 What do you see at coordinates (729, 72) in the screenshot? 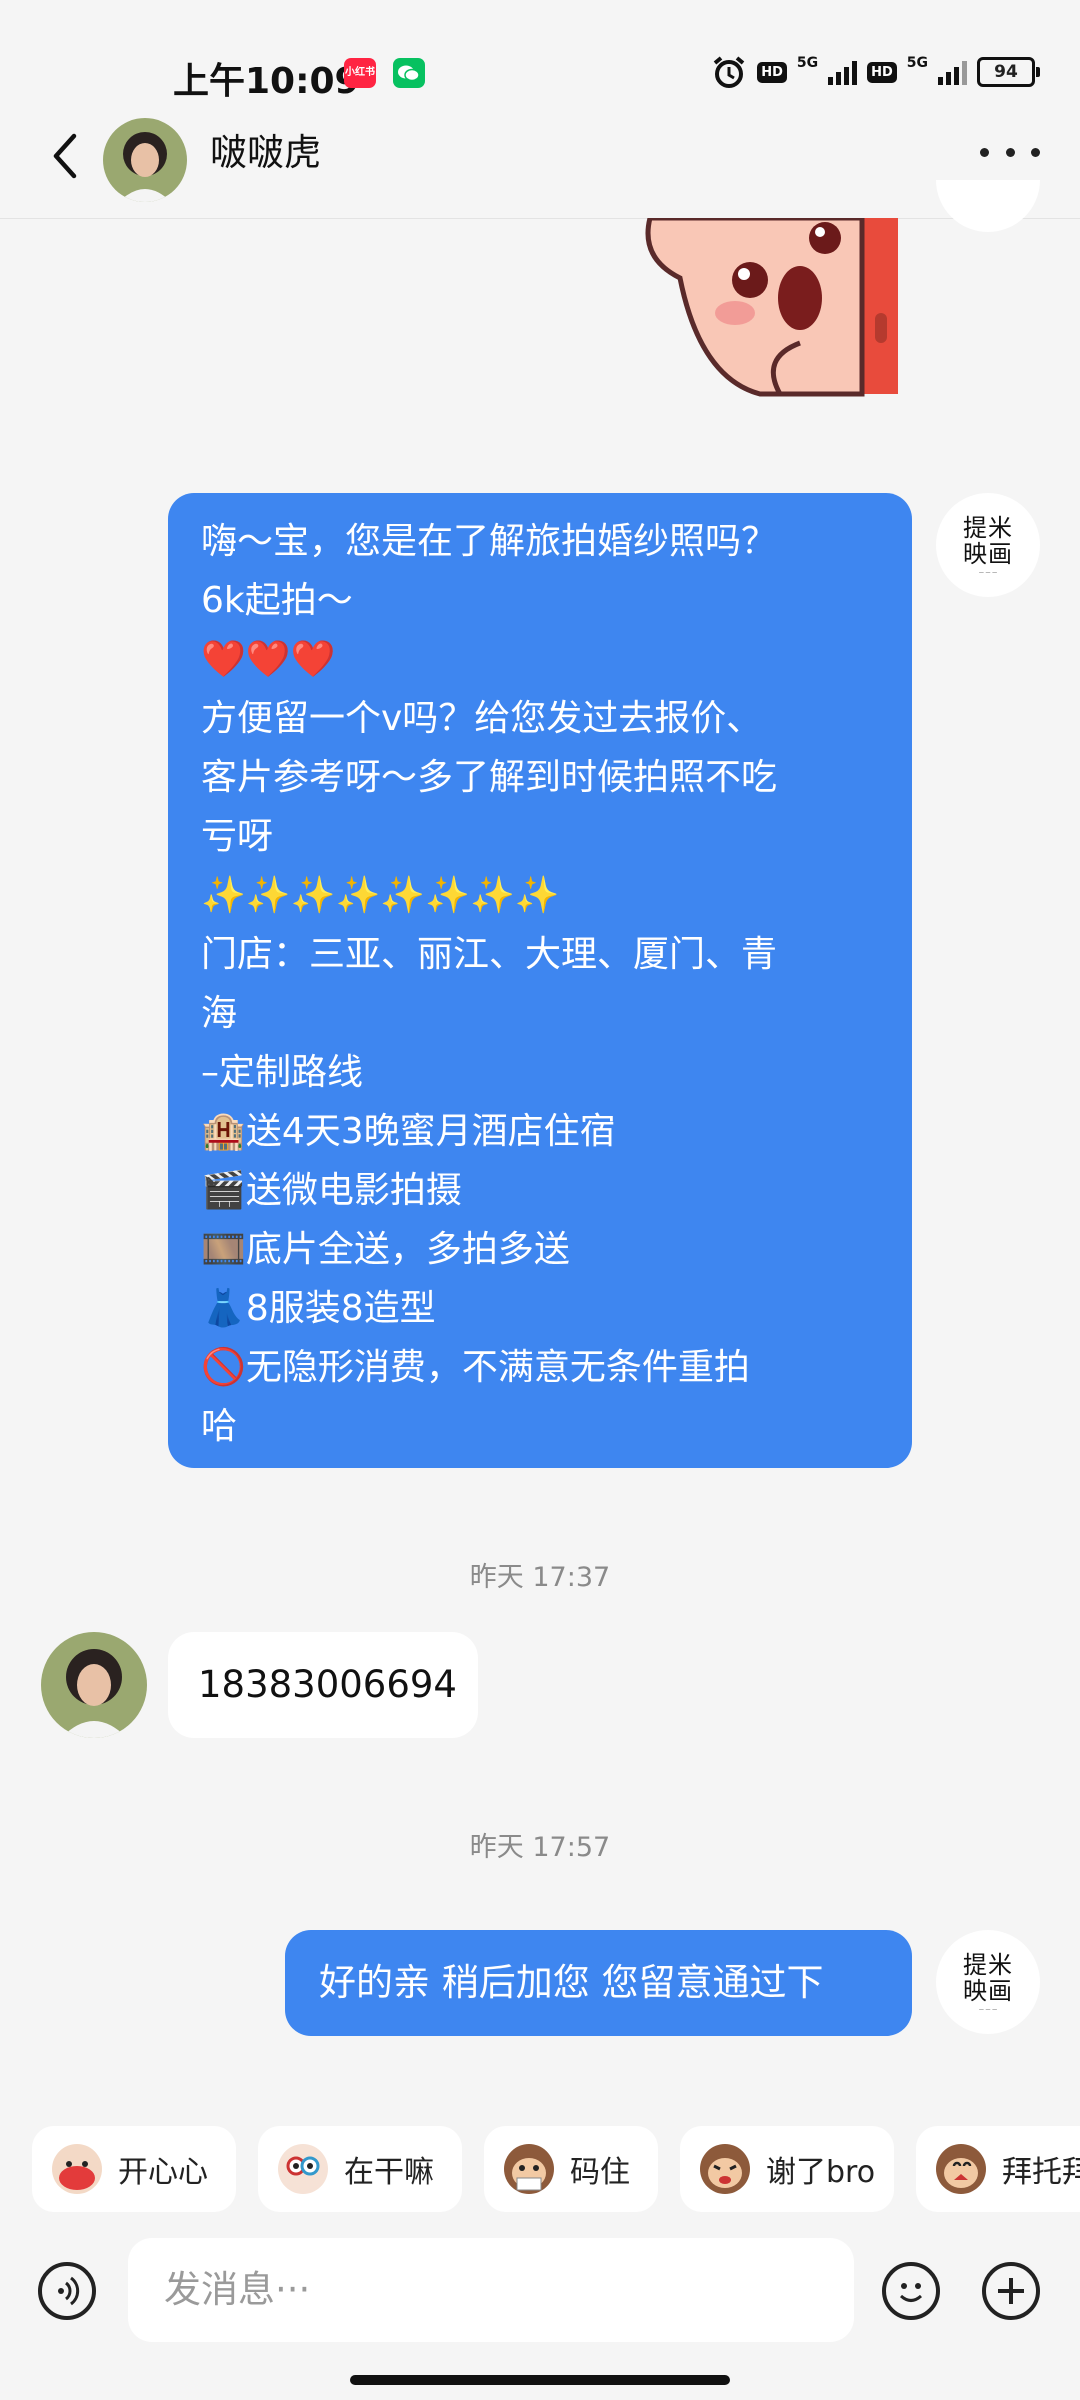
I see `alarm-icon` at bounding box center [729, 72].